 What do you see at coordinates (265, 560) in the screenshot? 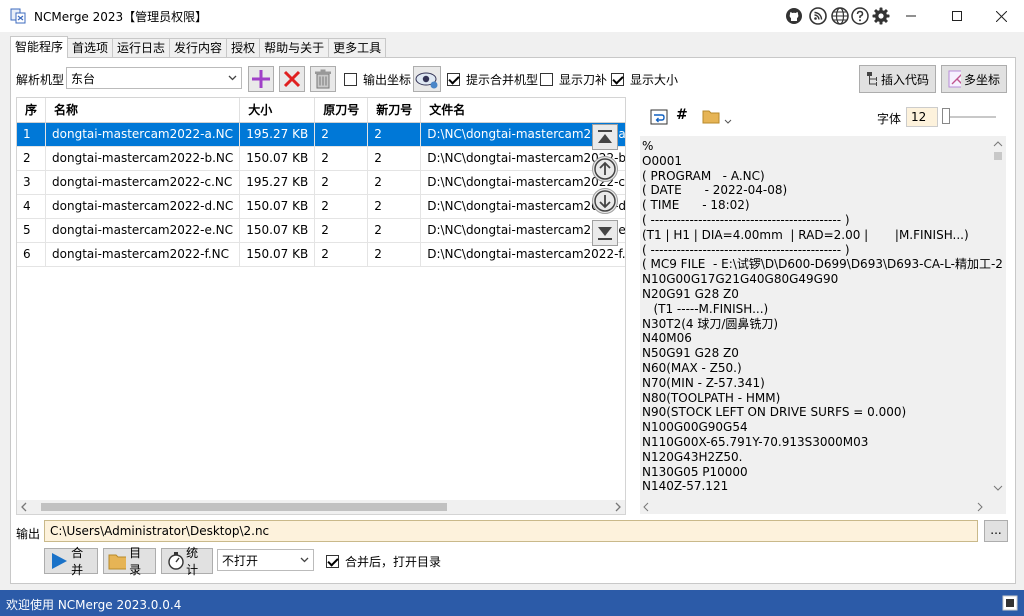
I see `open-option-select: 不打开` at bounding box center [265, 560].